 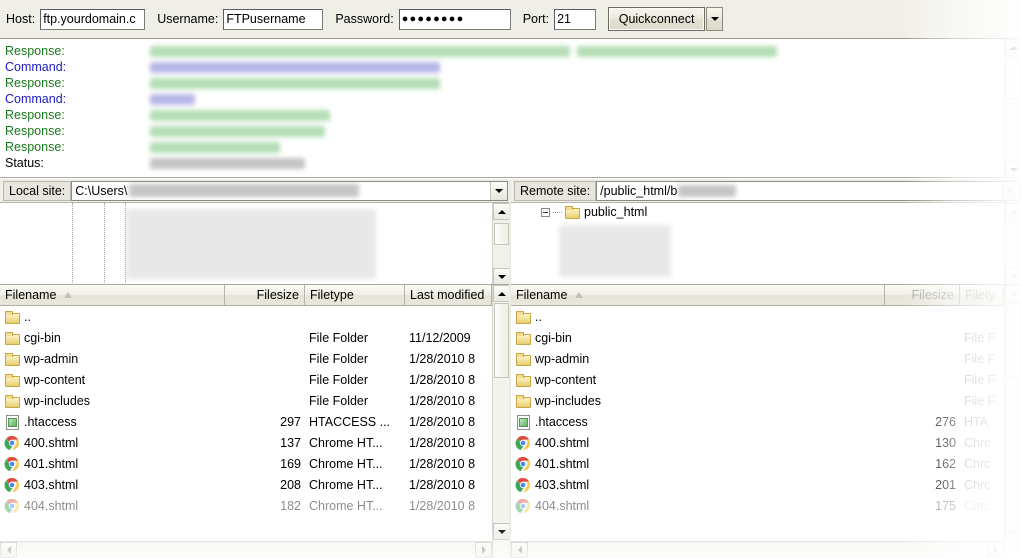 What do you see at coordinates (766, 505) in the screenshot?
I see `file-row: 404.shtml 175 Chrc` at bounding box center [766, 505].